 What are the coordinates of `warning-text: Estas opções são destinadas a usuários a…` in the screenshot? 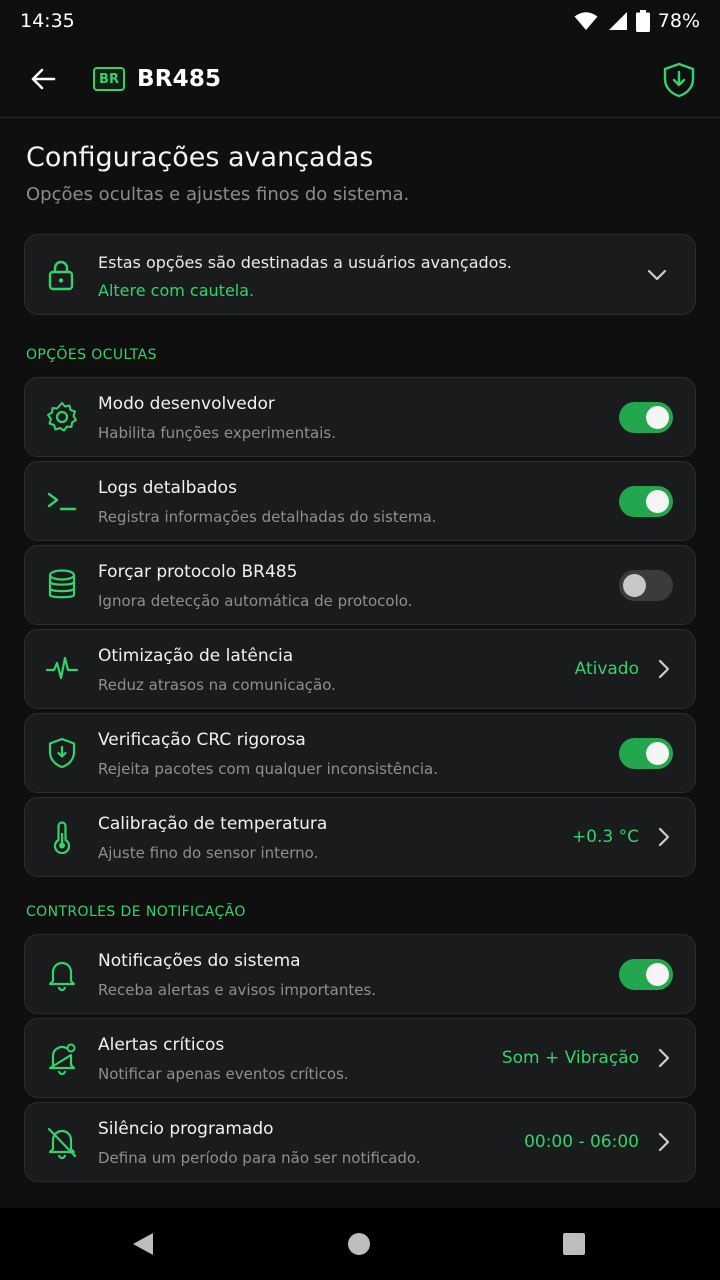 It's located at (305, 262).